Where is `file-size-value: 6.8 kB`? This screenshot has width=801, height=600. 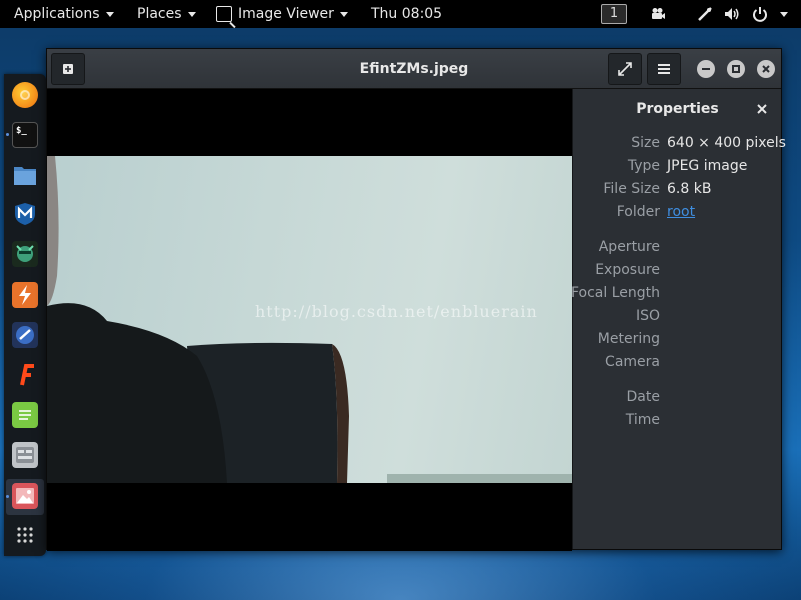 file-size-value: 6.8 kB is located at coordinates (689, 189).